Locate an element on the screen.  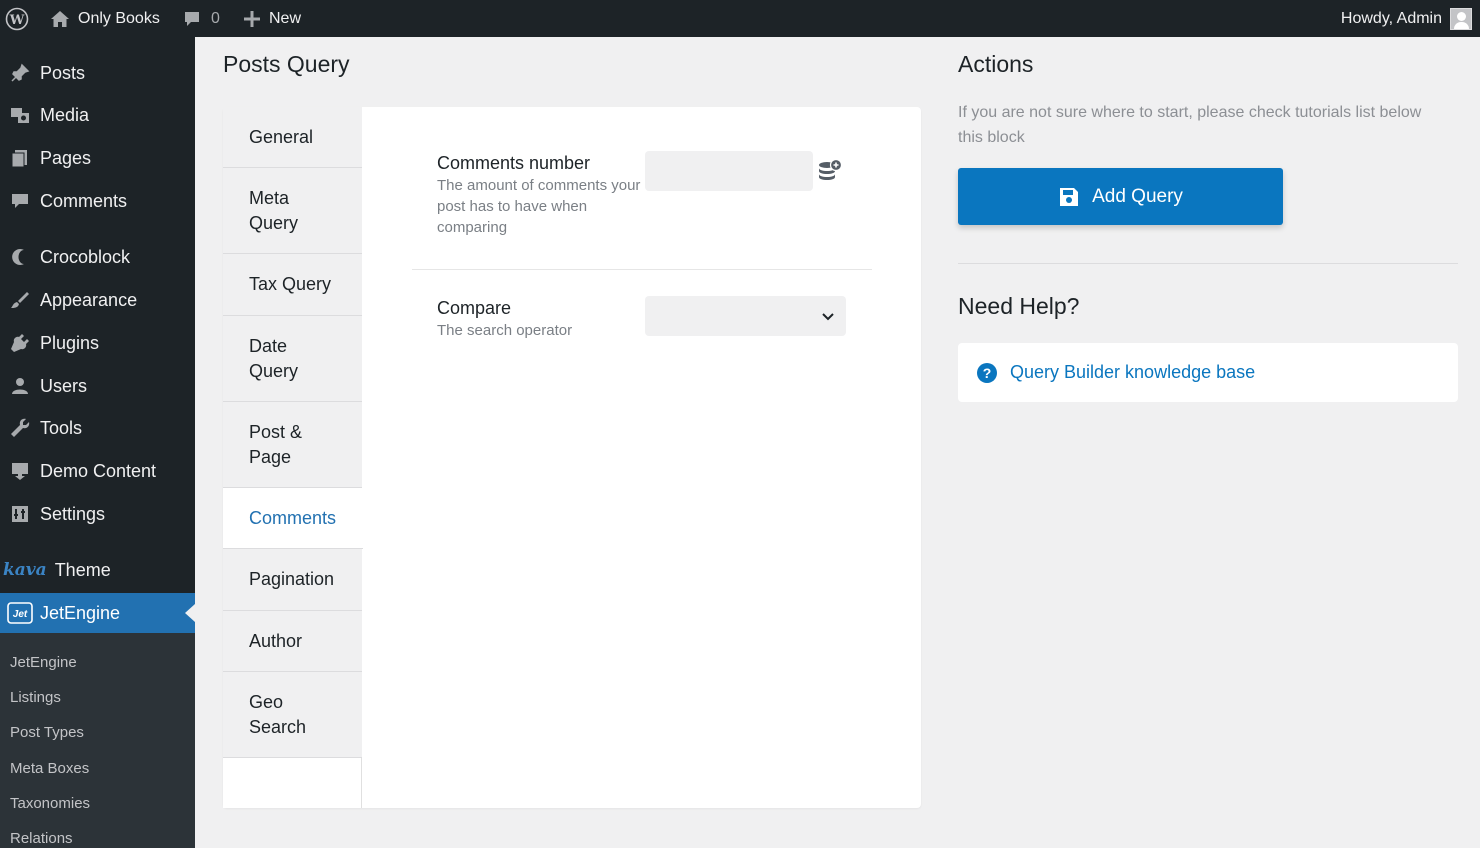
compare-field: Compare The search operator is located at coordinates (539, 319).